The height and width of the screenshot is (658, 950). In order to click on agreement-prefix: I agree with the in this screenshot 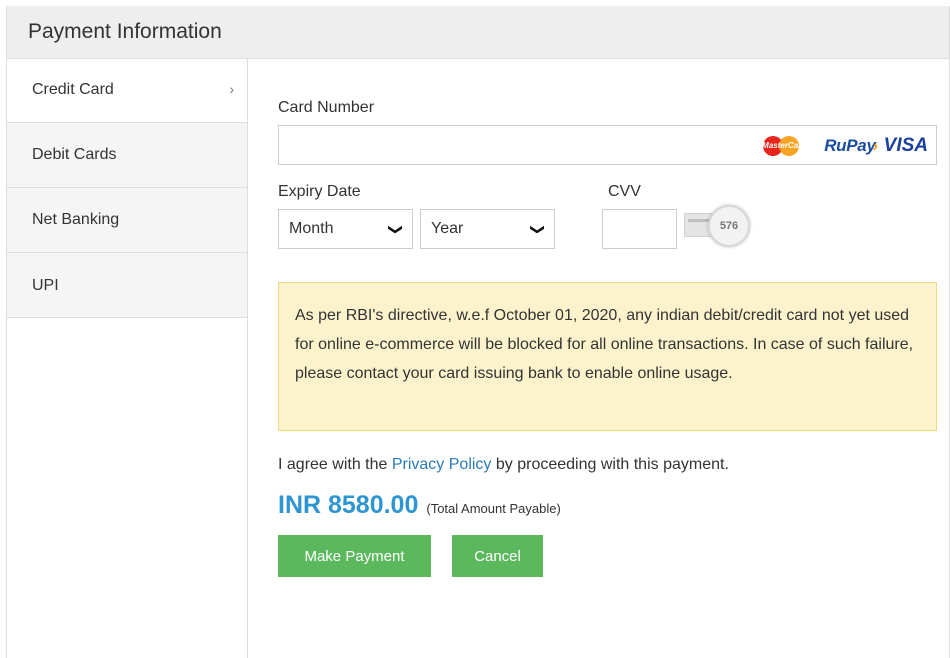, I will do `click(335, 464)`.